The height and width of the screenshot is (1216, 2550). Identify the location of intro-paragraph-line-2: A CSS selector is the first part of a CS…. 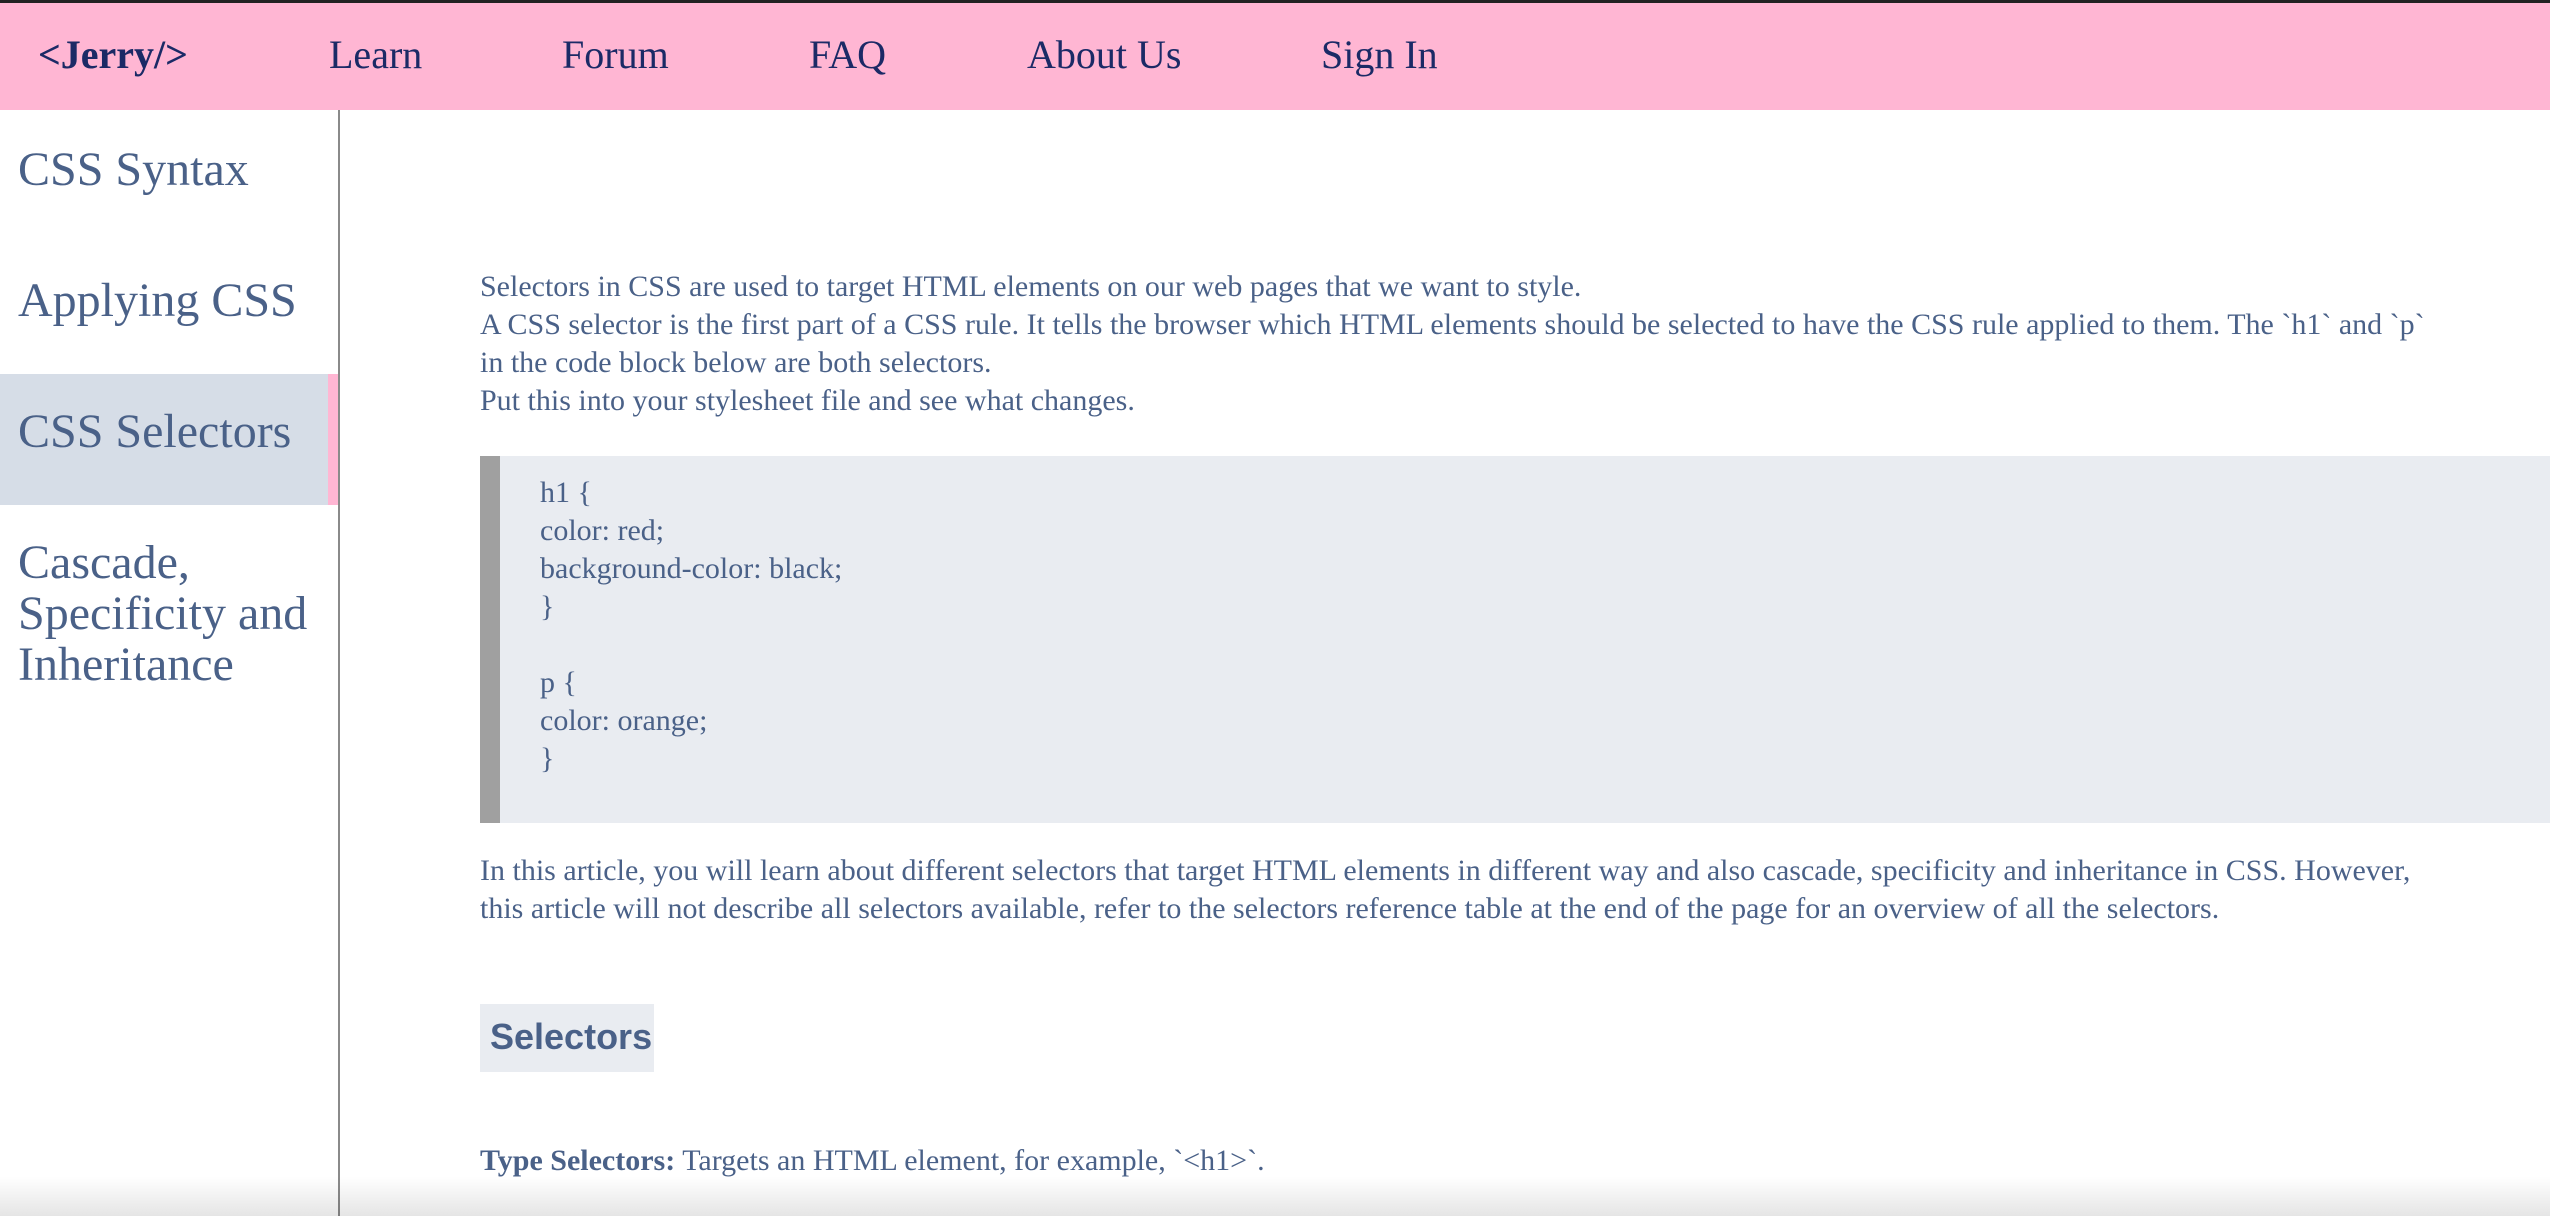
(1452, 324).